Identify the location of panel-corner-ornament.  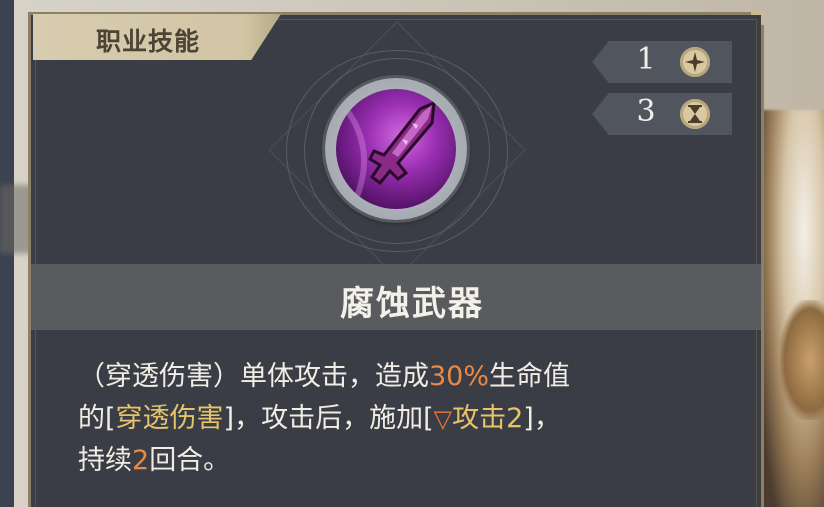
(757, 18).